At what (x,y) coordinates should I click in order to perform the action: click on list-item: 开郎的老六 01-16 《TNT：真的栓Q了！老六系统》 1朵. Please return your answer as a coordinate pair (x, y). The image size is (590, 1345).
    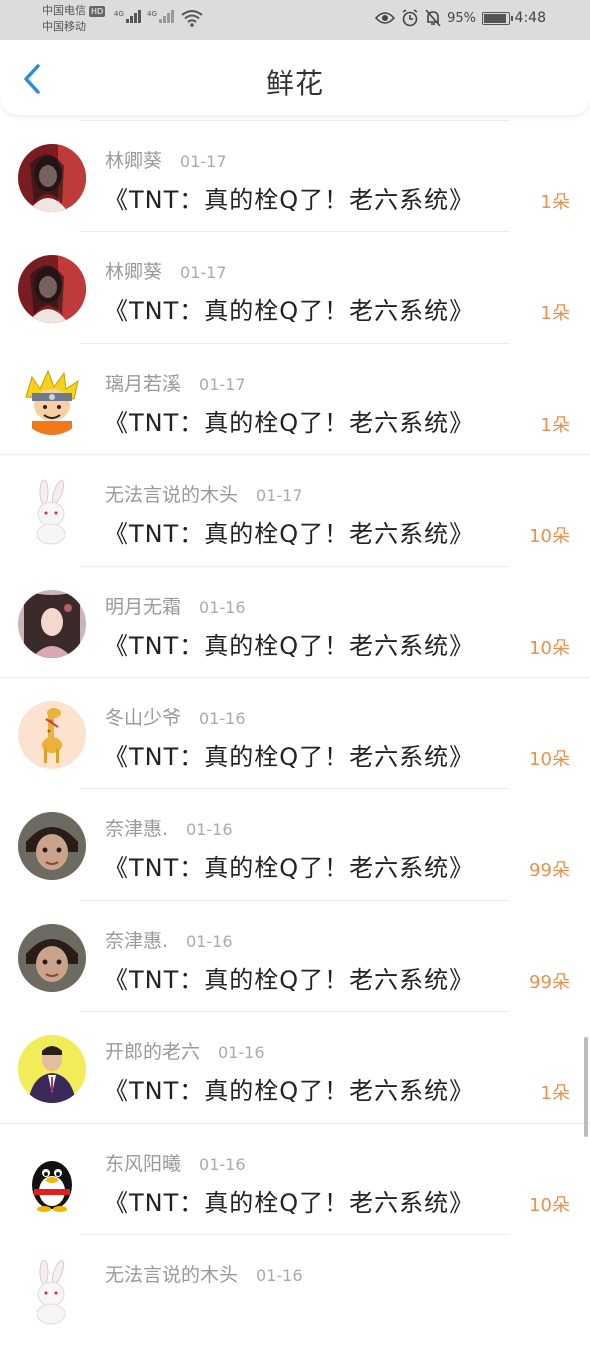
    Looking at the image, I should click on (295, 1066).